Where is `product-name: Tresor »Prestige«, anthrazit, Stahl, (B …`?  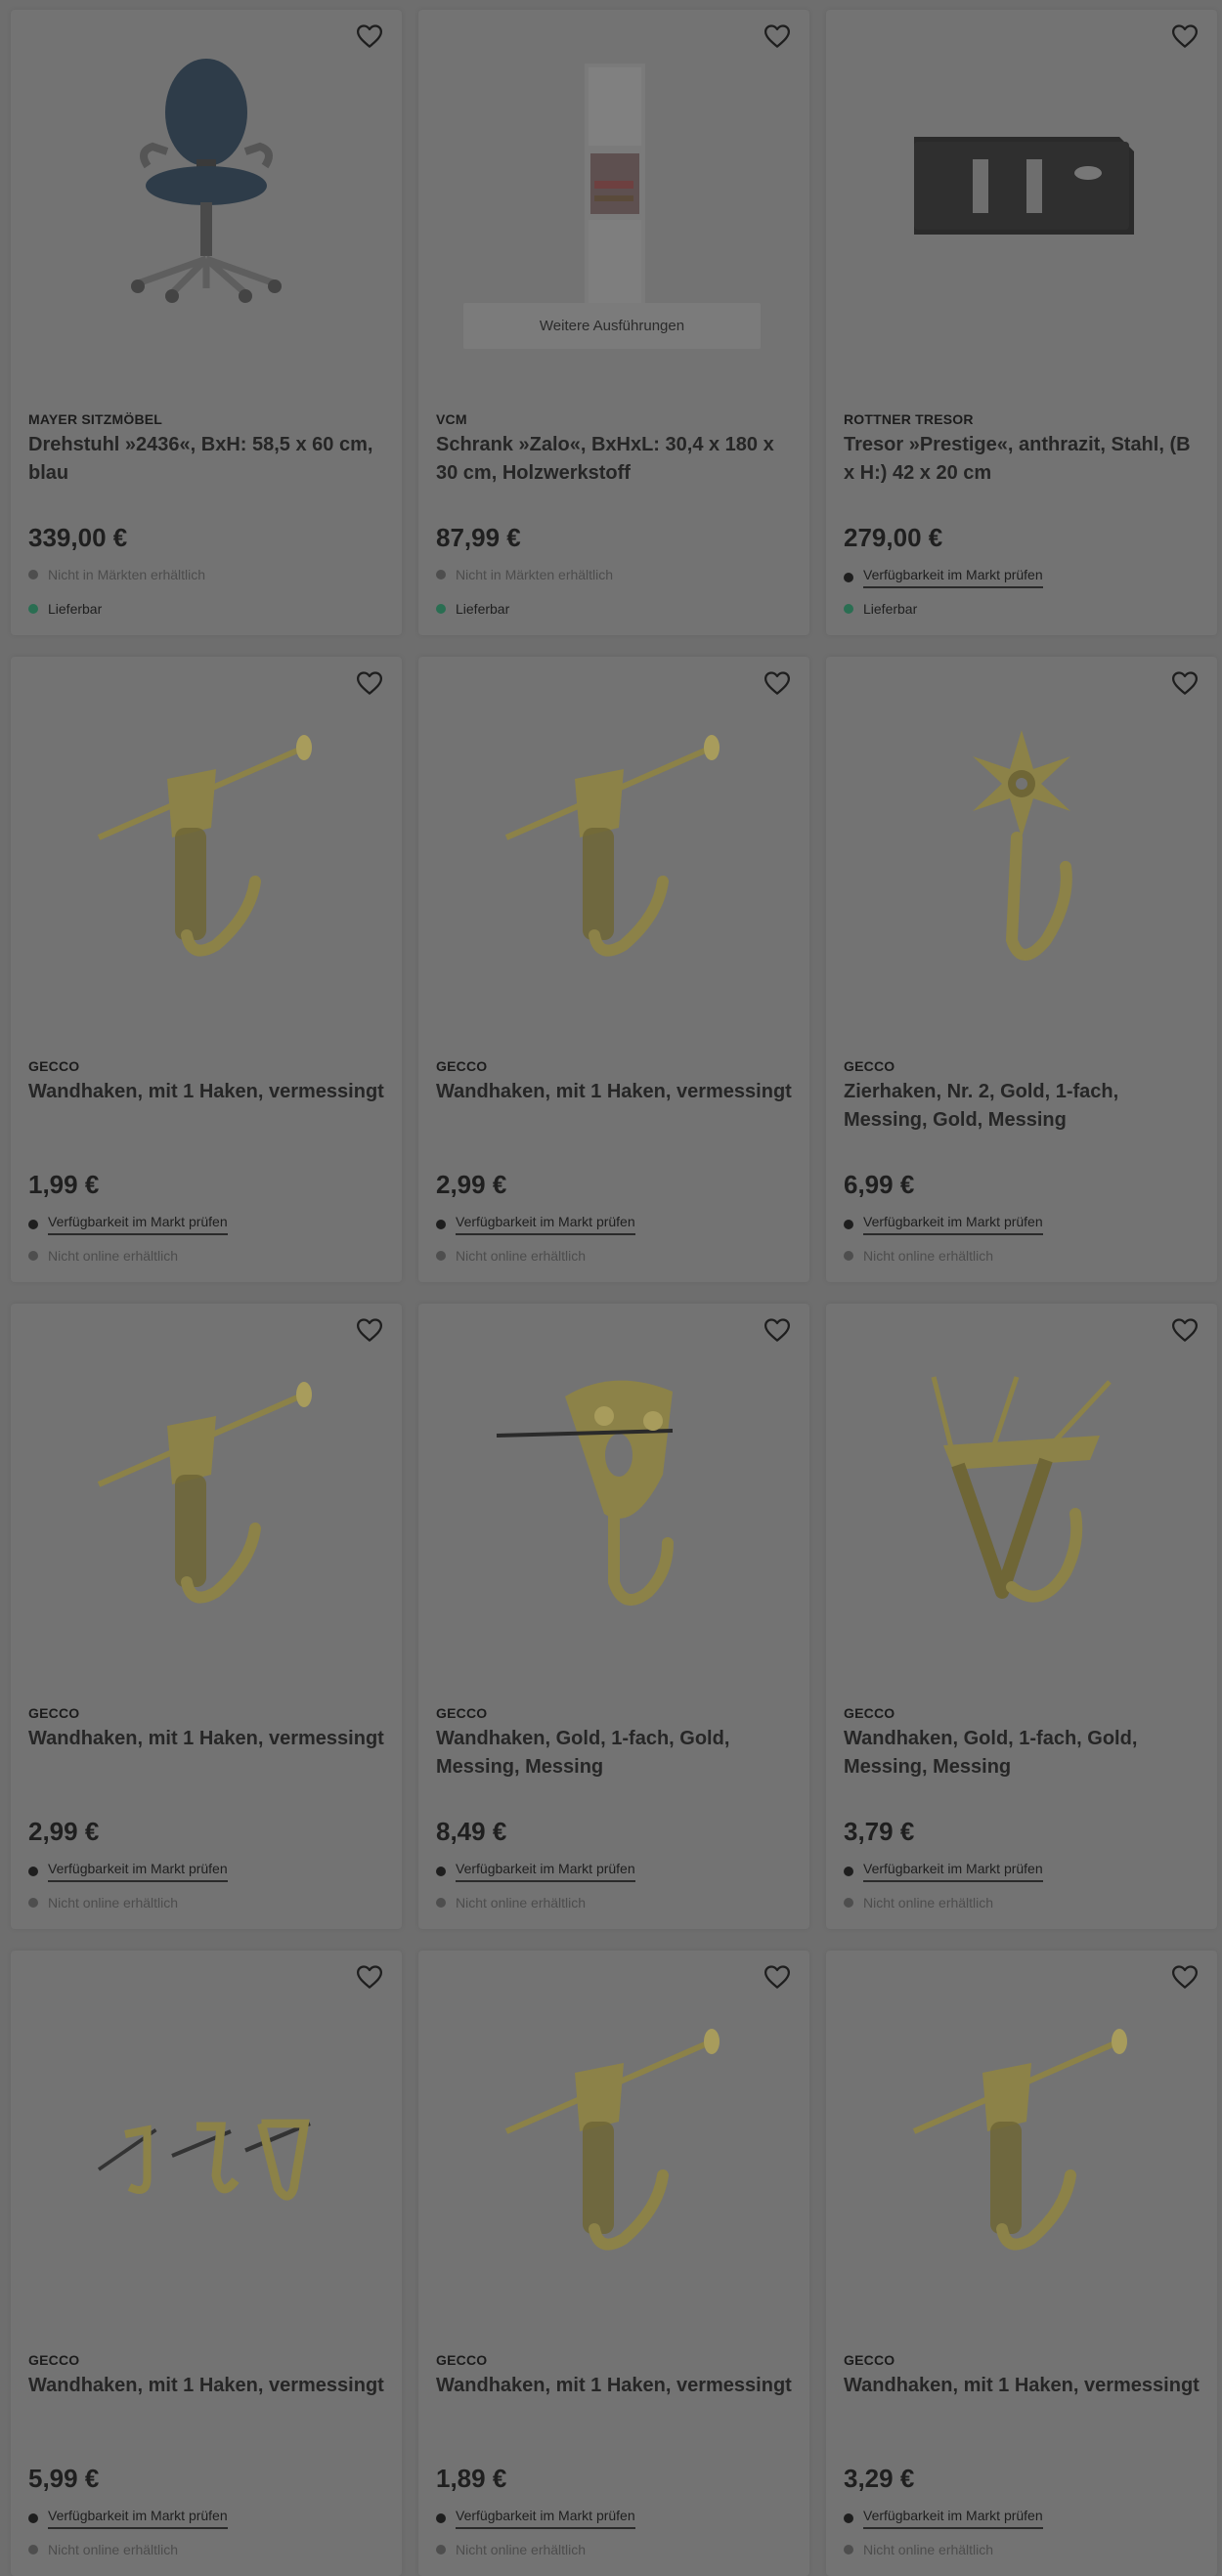 product-name: Tresor »Prestige«, anthrazit, Stahl, (B … is located at coordinates (1022, 460).